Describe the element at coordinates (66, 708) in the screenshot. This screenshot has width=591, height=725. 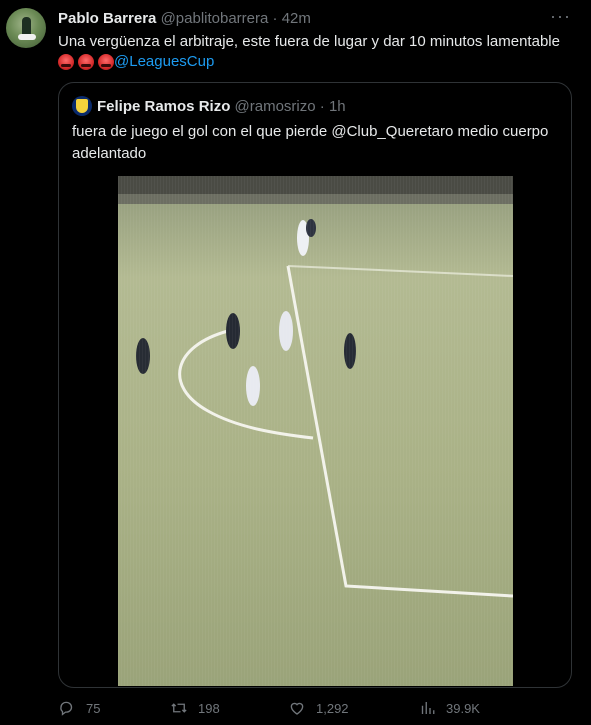
I see `reply-icon` at that location.